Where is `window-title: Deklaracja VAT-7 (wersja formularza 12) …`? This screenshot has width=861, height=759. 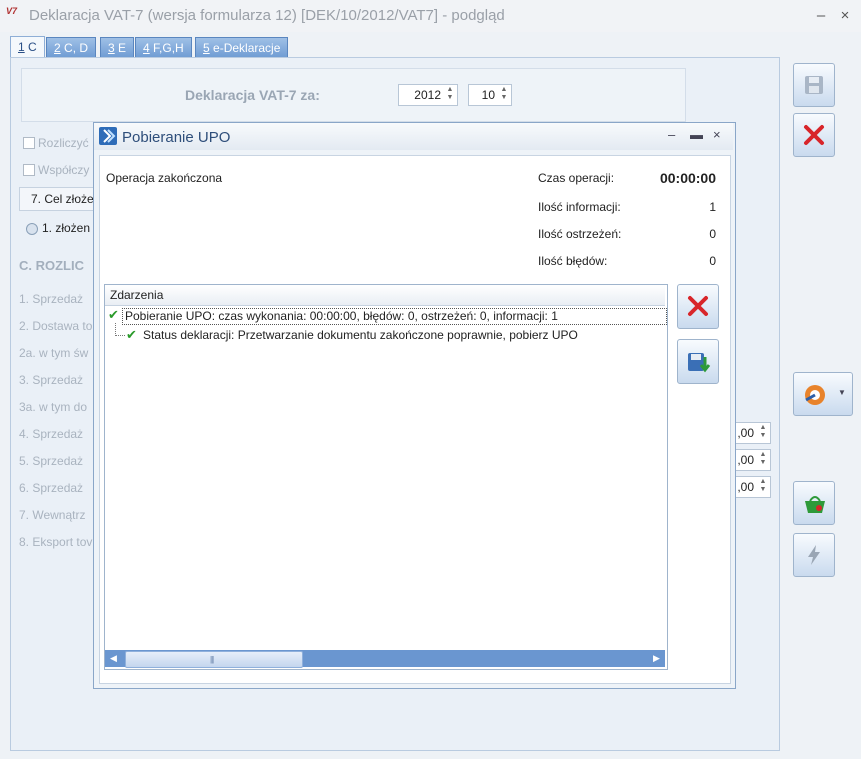 window-title: Deklaracja VAT-7 (wersja formularza 12) … is located at coordinates (267, 15).